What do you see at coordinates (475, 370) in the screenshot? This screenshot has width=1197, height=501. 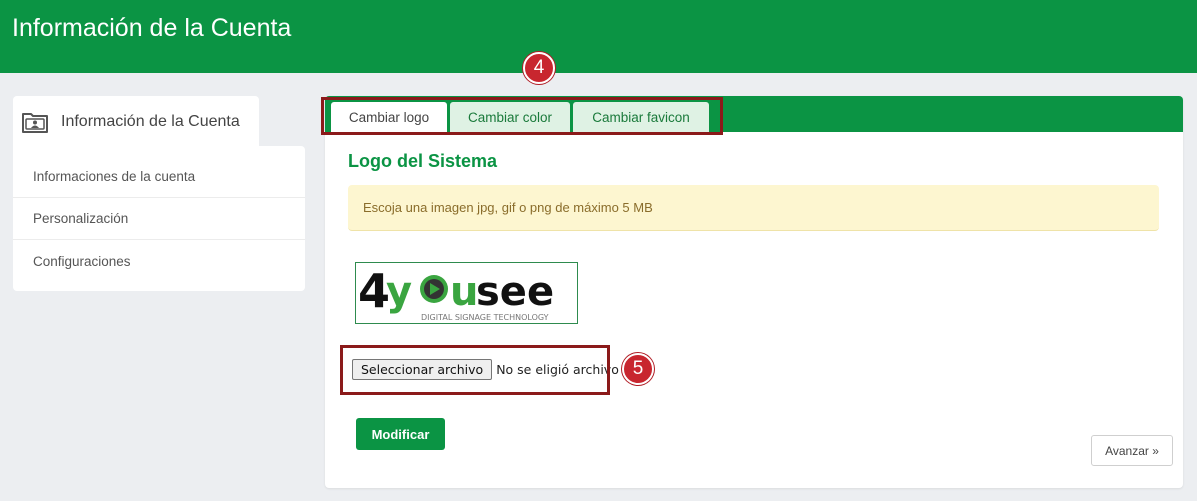 I see `annotation-box-file-input` at bounding box center [475, 370].